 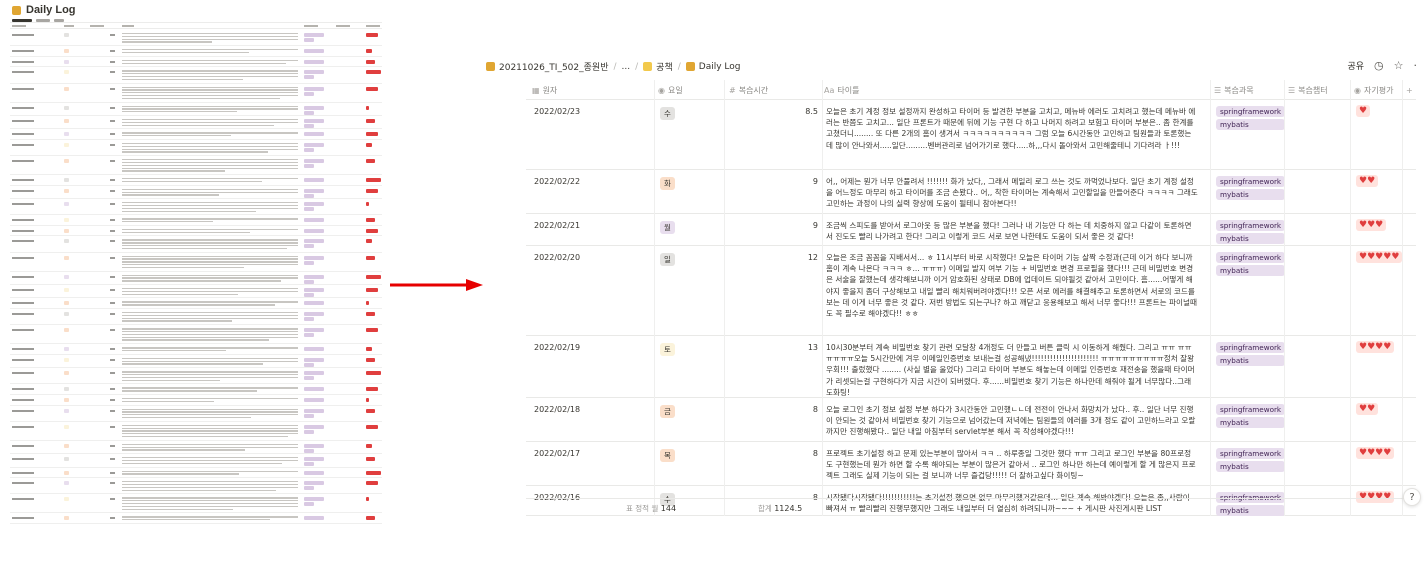 What do you see at coordinates (664, 66) in the screenshot?
I see `breadcrumb-item-notebook: 공책` at bounding box center [664, 66].